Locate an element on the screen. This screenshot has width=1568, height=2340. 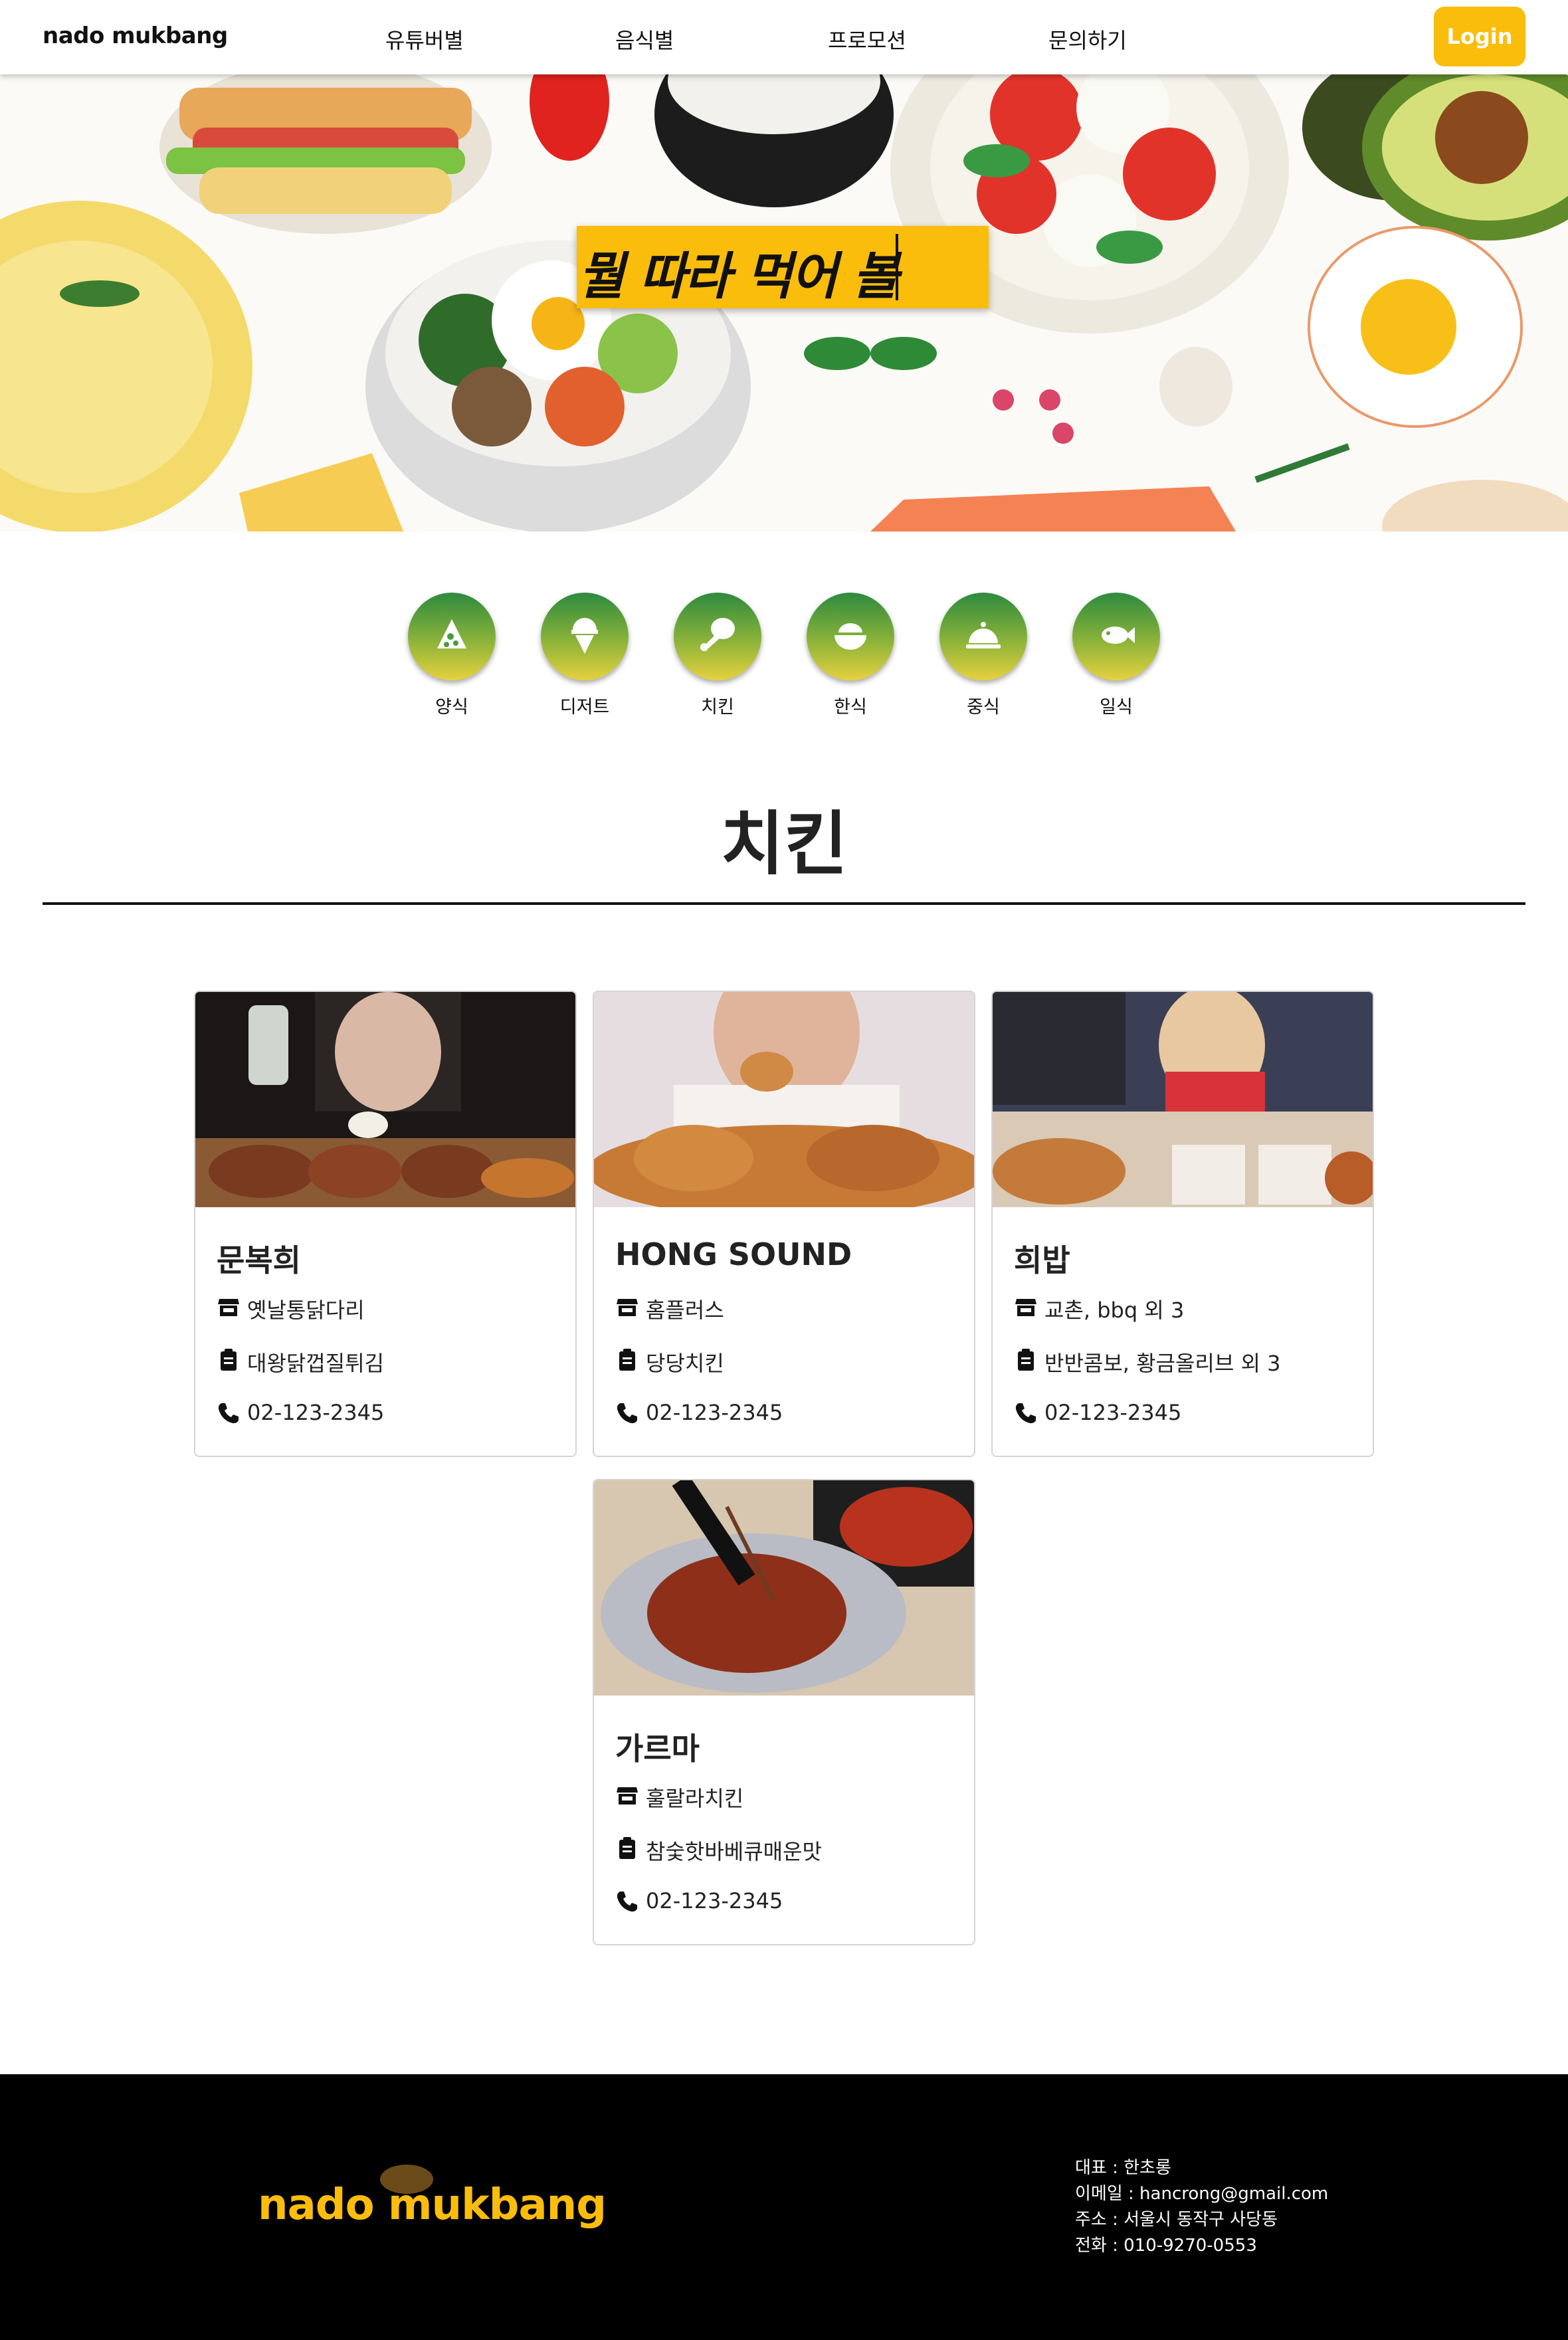
ice-cream-icon is located at coordinates (584, 636).